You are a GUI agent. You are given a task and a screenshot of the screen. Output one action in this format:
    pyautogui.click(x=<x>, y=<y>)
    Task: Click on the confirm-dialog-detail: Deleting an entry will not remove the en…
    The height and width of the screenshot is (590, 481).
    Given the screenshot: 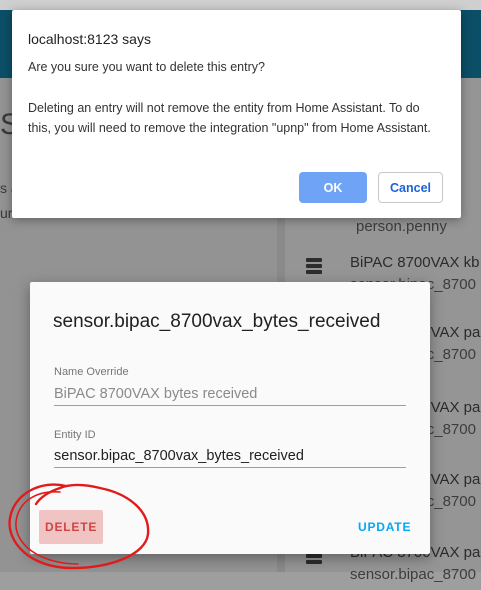 What is the action you would take?
    pyautogui.click(x=229, y=118)
    